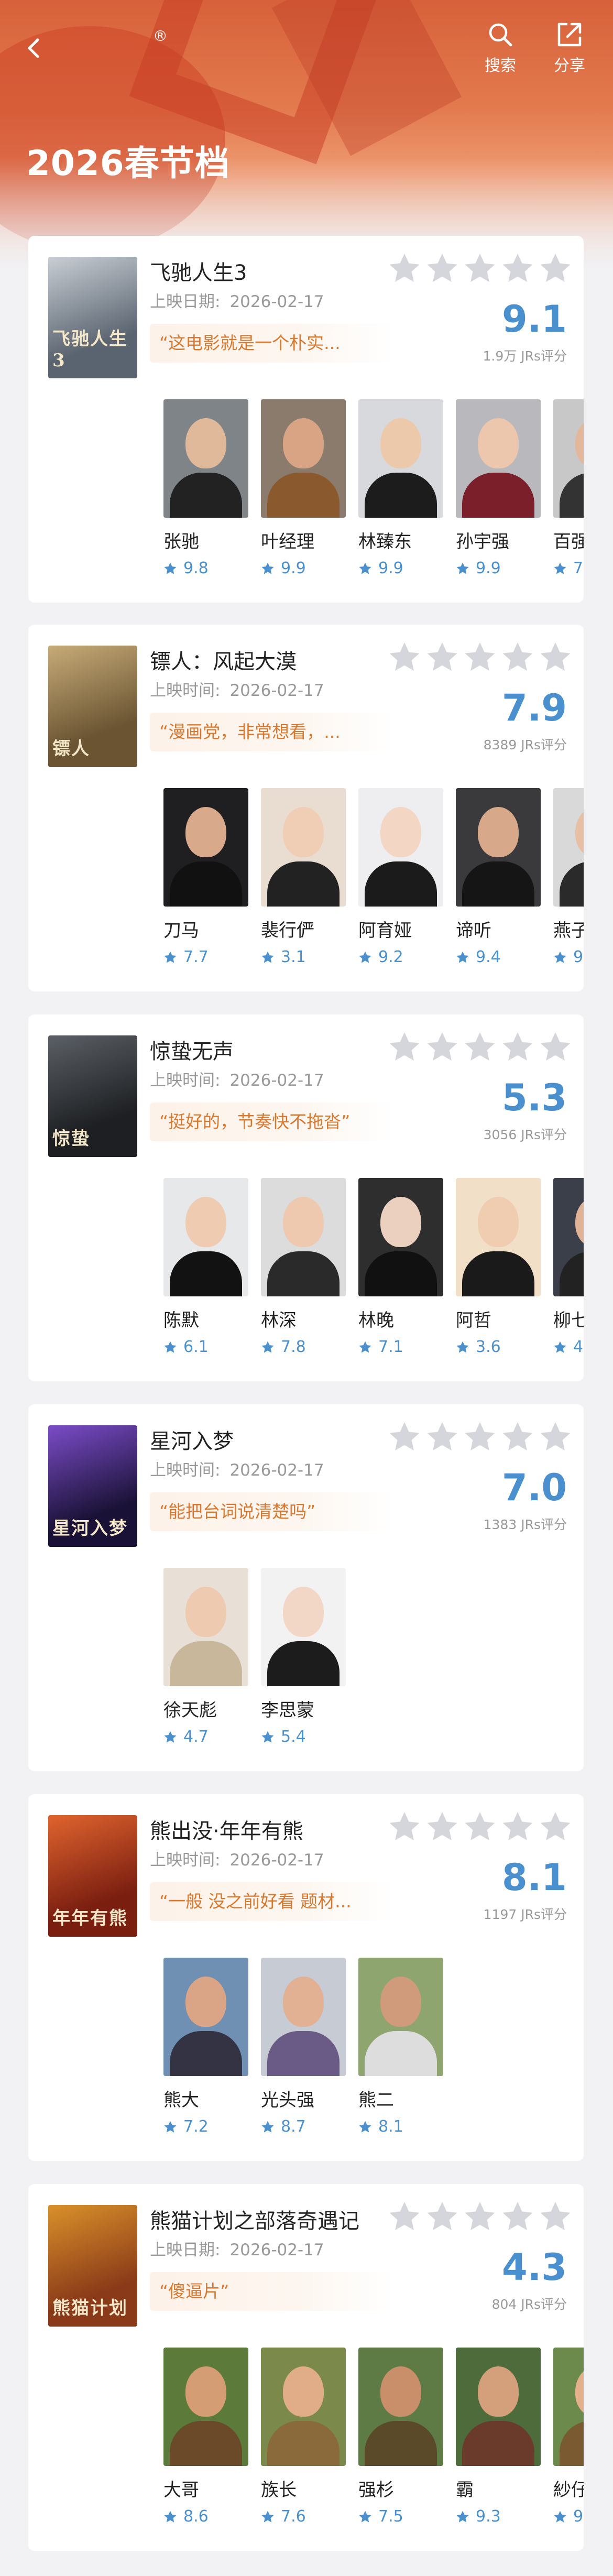  Describe the element at coordinates (33, 48) in the screenshot. I see `back-button` at that location.